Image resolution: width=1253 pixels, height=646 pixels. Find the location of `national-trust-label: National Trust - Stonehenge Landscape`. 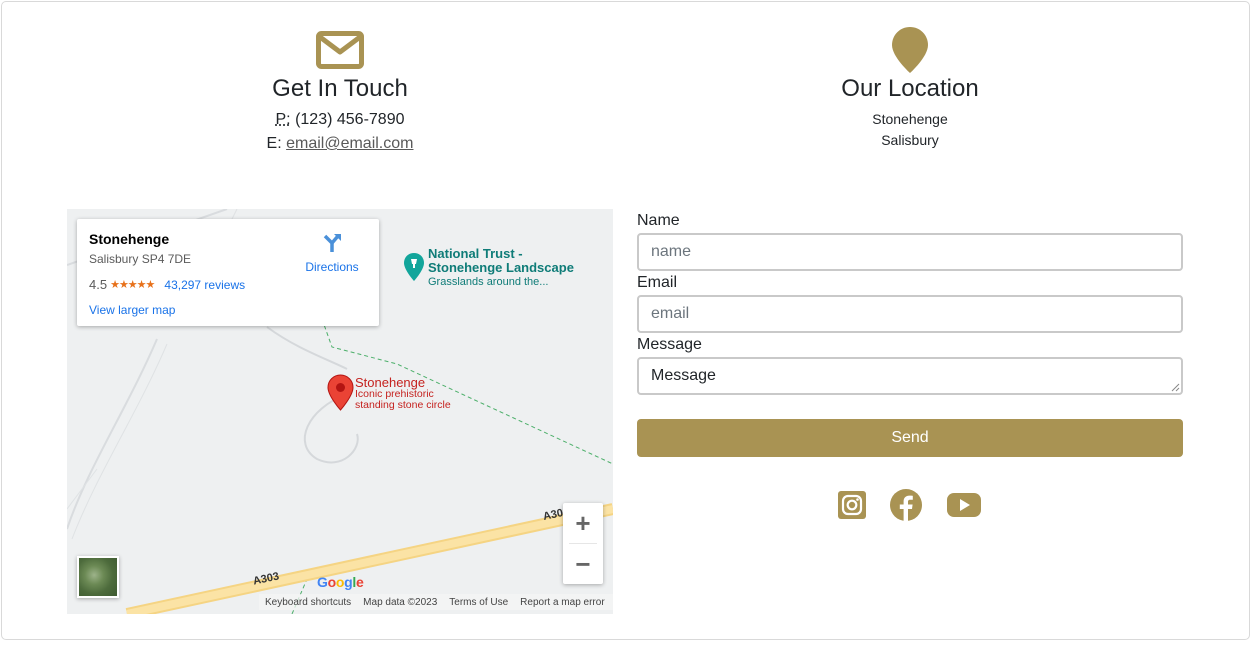

national-trust-label: National Trust - Stonehenge Landscape is located at coordinates (501, 261).